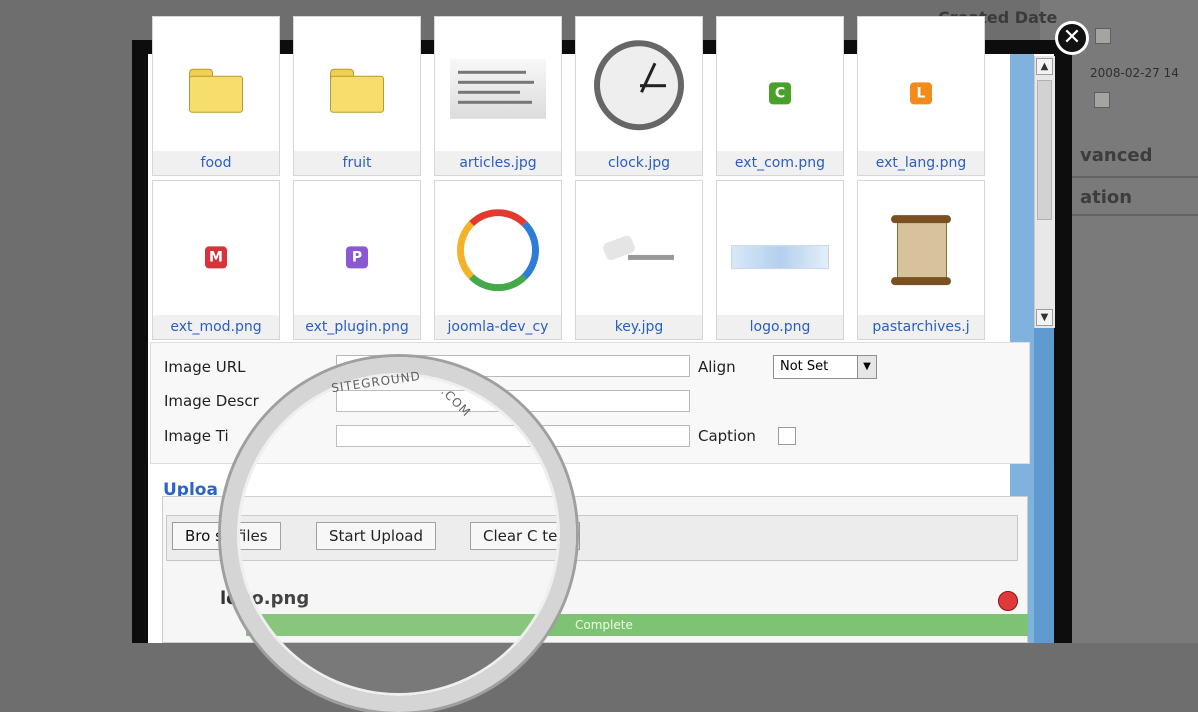 This screenshot has width=1198, height=712. Describe the element at coordinates (604, 625) in the screenshot. I see `upload-progress-label: Complete` at that location.